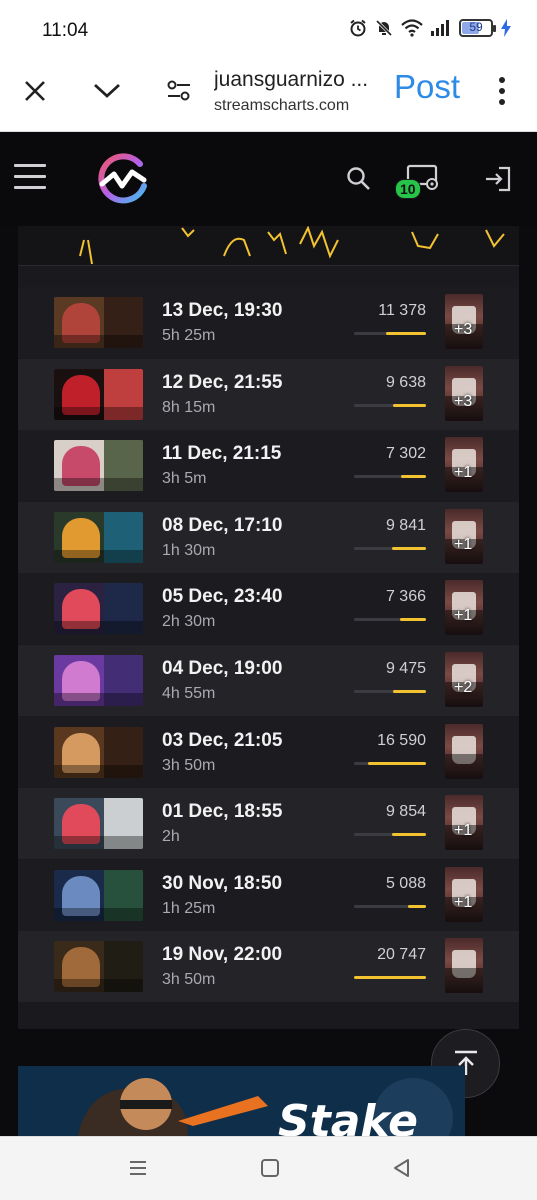 The width and height of the screenshot is (537, 1200). What do you see at coordinates (402, 310) in the screenshot?
I see `stream-avg-viewers: 11 378` at bounding box center [402, 310].